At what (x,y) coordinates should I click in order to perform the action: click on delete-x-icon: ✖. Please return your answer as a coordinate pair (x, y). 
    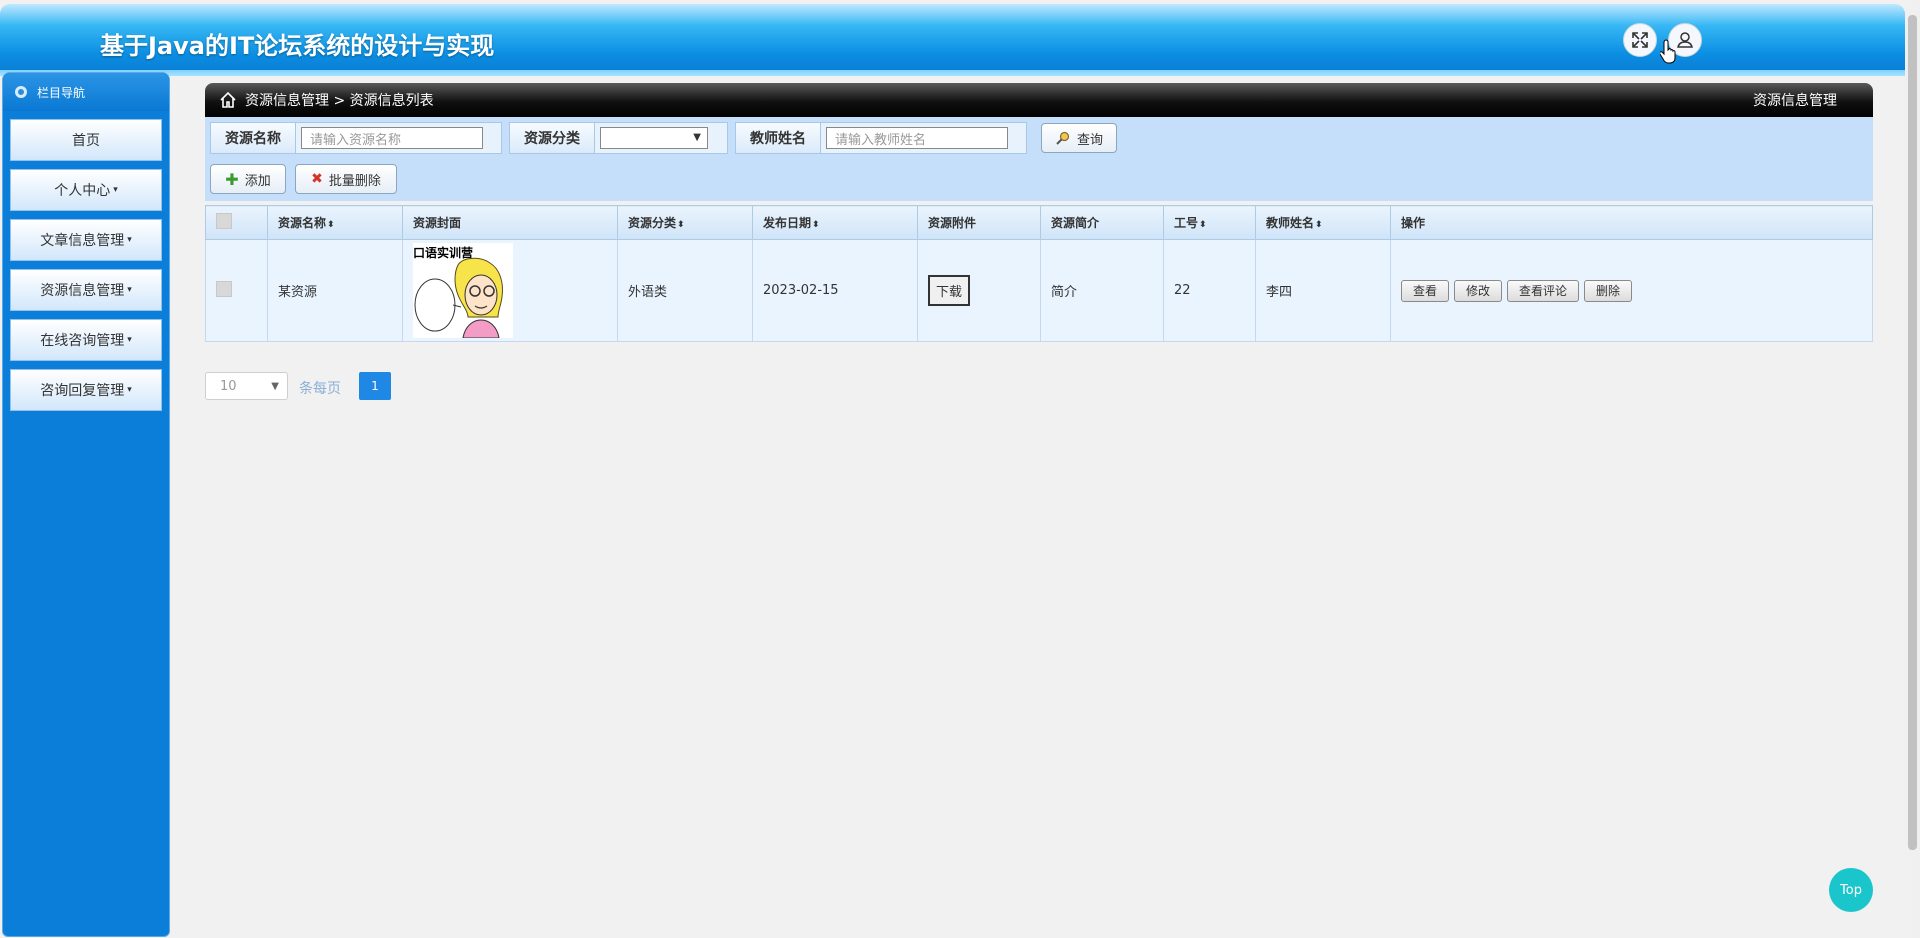
    Looking at the image, I should click on (317, 179).